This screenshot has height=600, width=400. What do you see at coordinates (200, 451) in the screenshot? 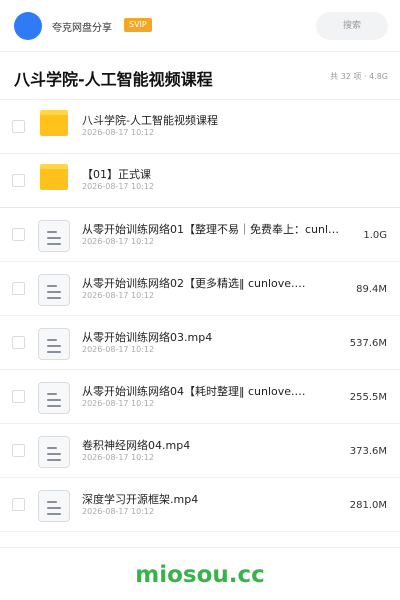
I see `file-row: 卷积神经网络04.mp4 2026-08-17 10:12 373.6M` at bounding box center [200, 451].